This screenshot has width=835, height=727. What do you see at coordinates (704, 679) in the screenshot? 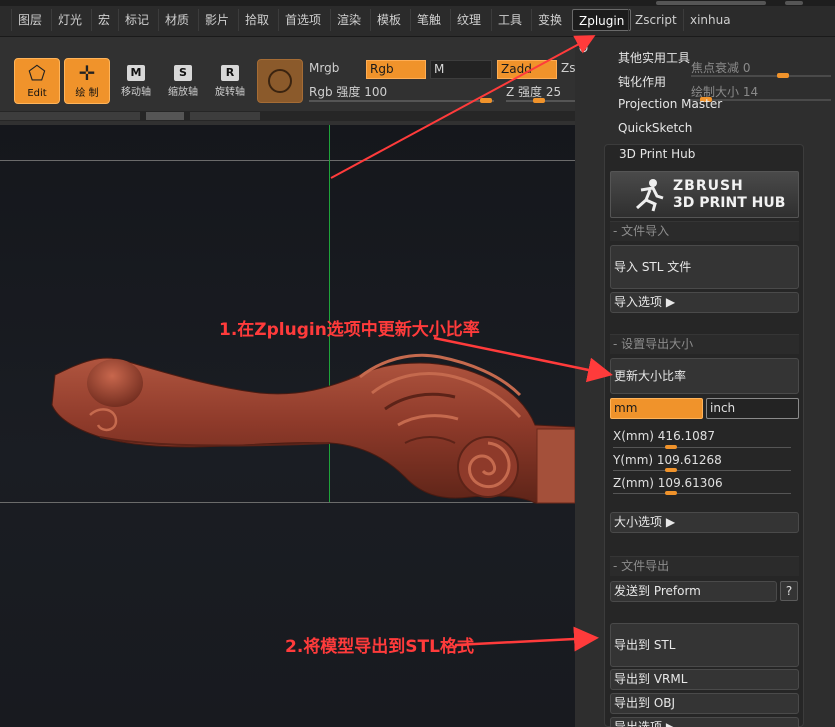
I see `export-vrml-button: 导出到 VRML` at bounding box center [704, 679].